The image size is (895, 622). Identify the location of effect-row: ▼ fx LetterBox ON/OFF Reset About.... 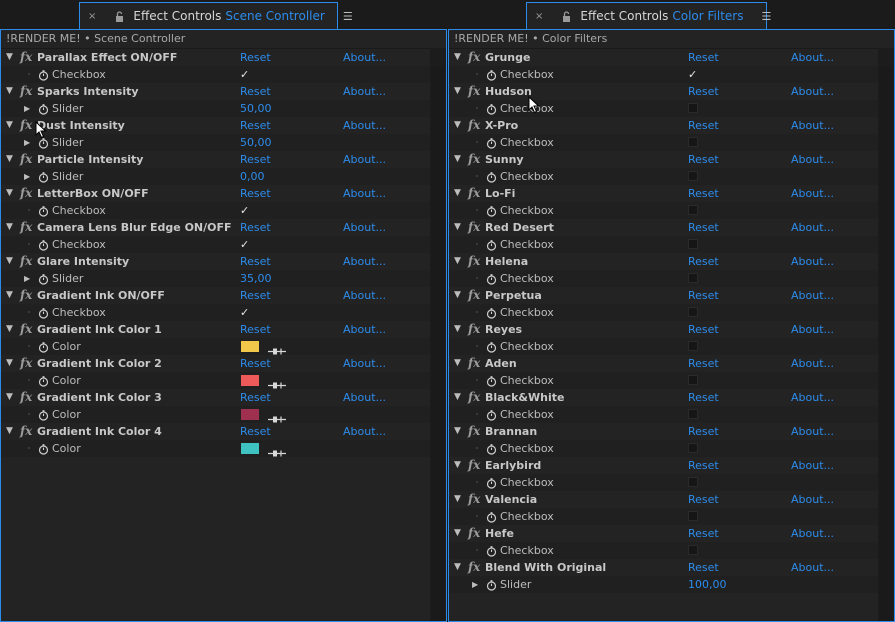
(215, 193).